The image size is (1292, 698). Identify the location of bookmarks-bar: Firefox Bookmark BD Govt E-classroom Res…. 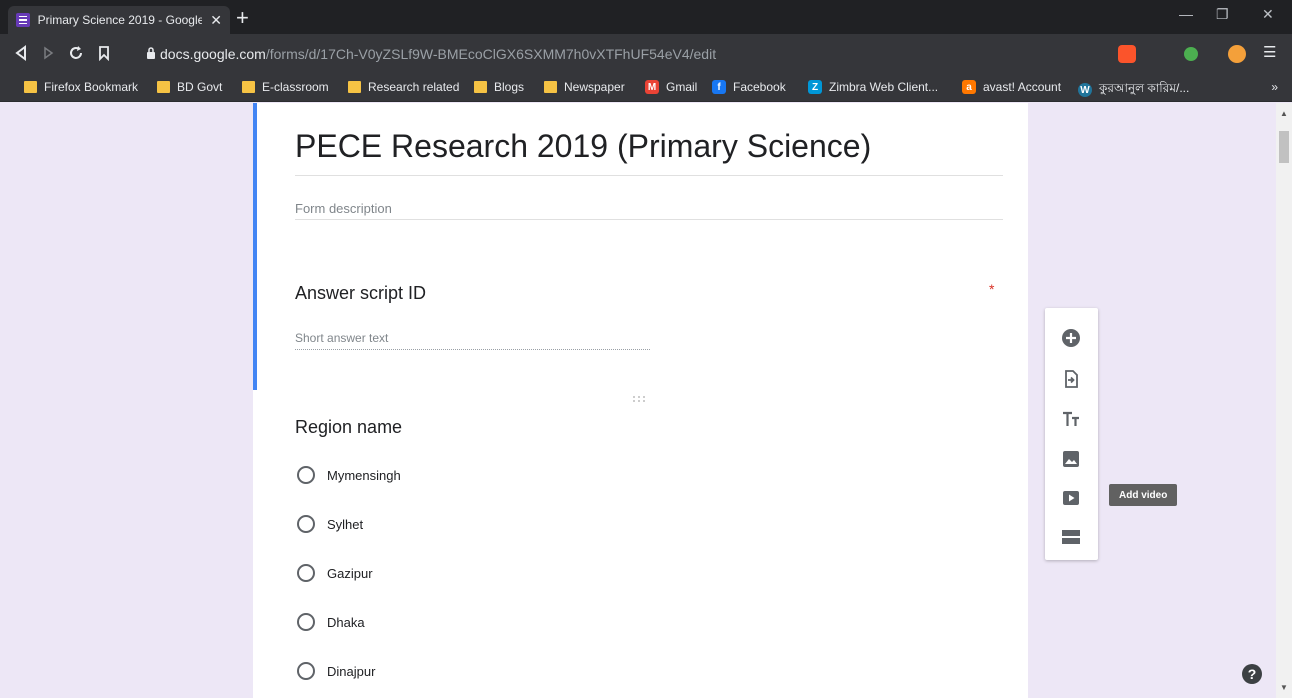
(646, 88).